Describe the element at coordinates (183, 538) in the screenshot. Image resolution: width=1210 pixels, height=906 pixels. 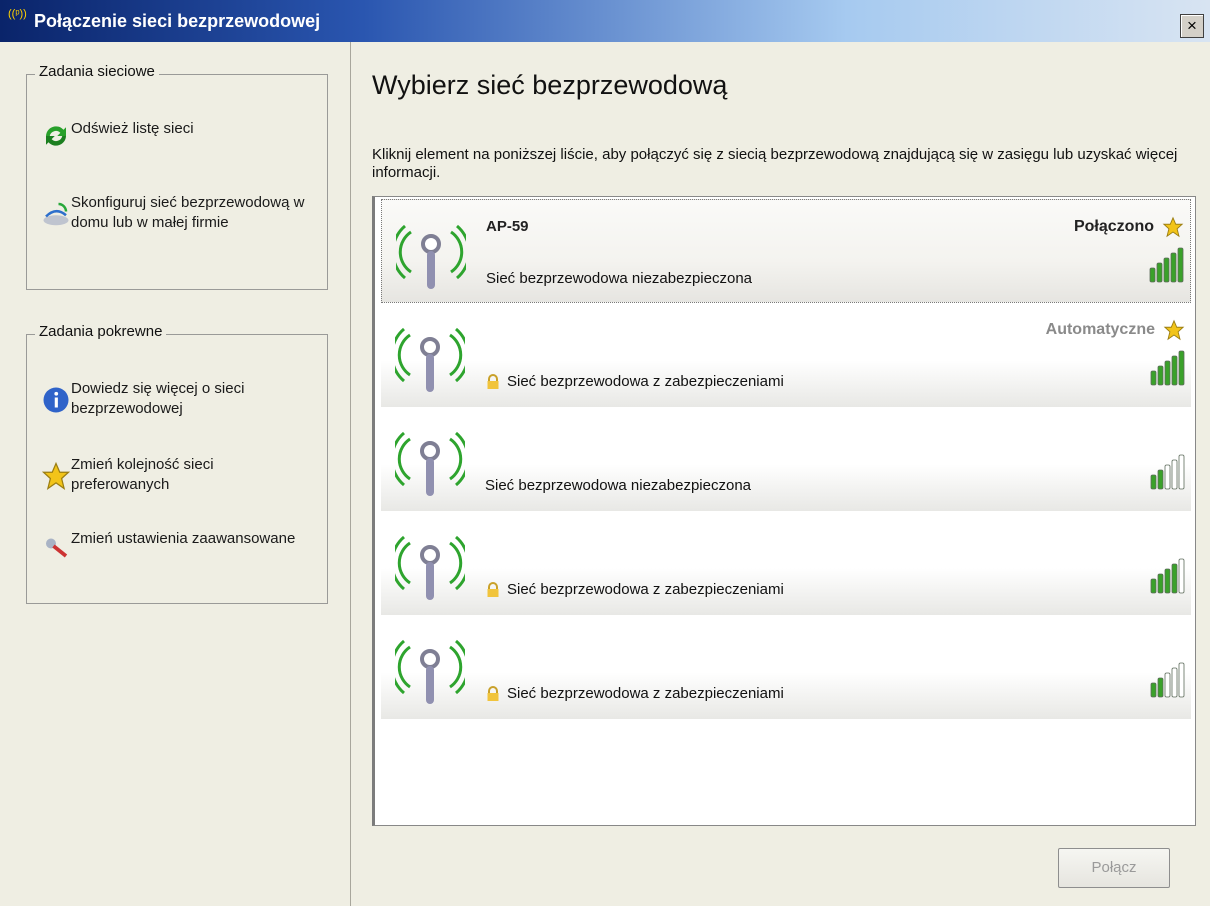
I see `advanced-settings-label: Zmień ustawienia zaawansowane` at that location.